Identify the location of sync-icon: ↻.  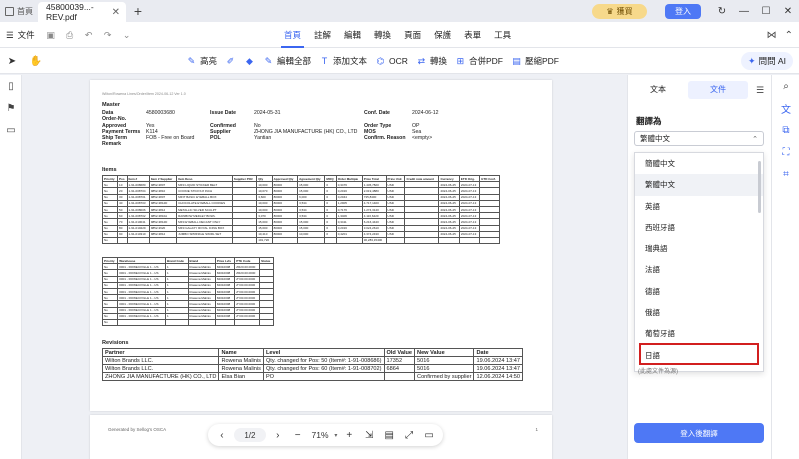
(722, 11).